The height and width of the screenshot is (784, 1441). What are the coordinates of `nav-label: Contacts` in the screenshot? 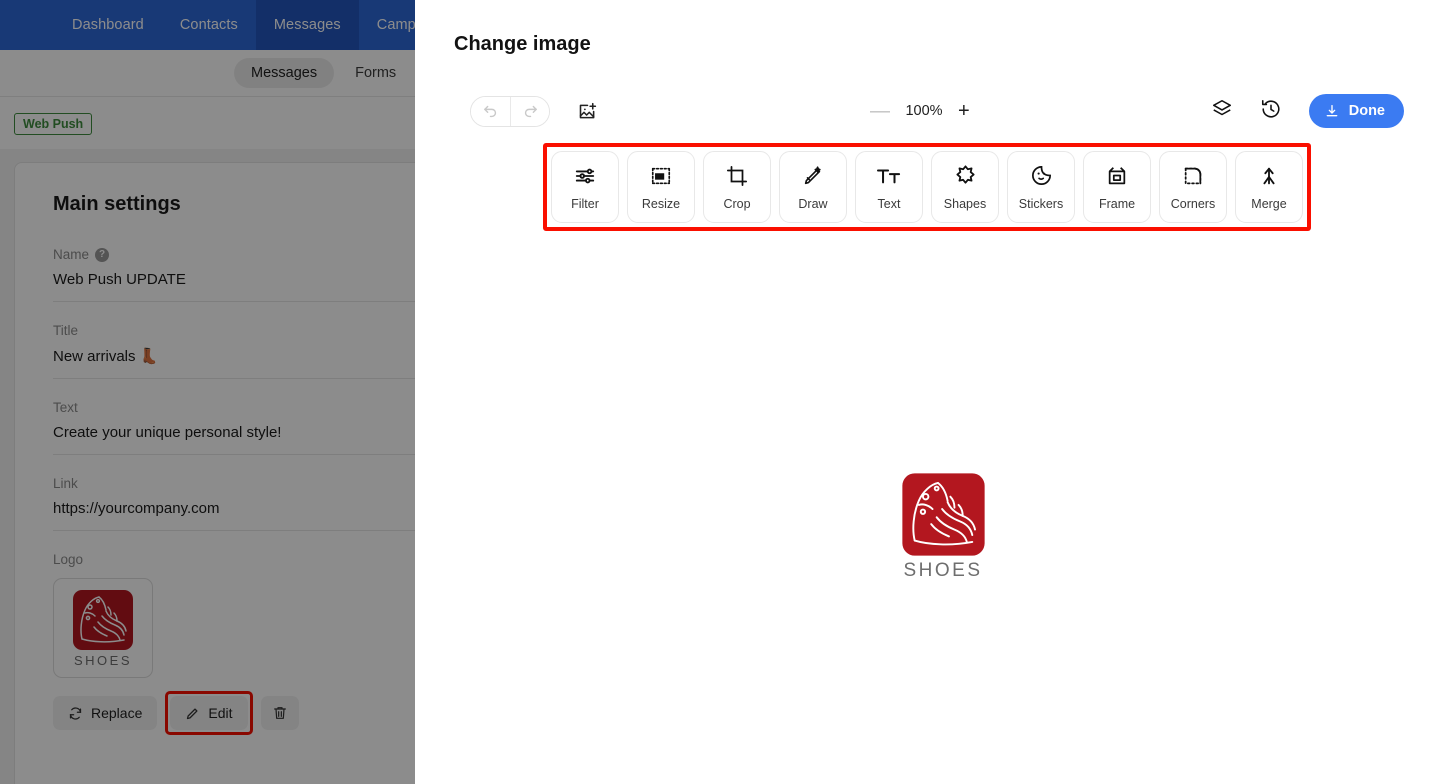 It's located at (208, 25).